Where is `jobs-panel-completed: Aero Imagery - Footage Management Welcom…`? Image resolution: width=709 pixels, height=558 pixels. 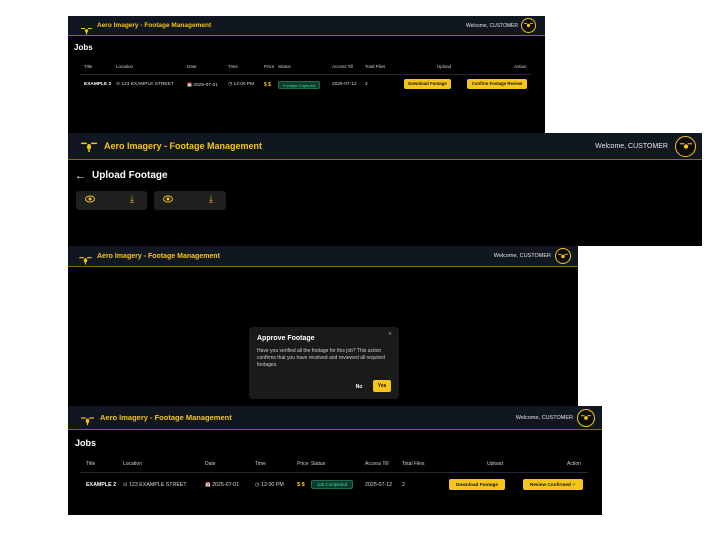 jobs-panel-completed: Aero Imagery - Footage Management Welcom… is located at coordinates (335, 460).